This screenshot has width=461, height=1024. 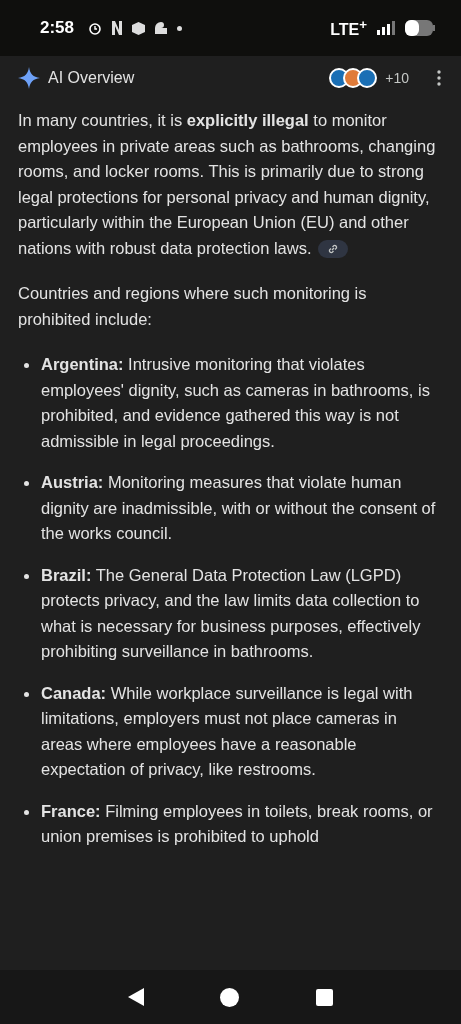 I want to click on more-sources-count: +10, so click(x=397, y=78).